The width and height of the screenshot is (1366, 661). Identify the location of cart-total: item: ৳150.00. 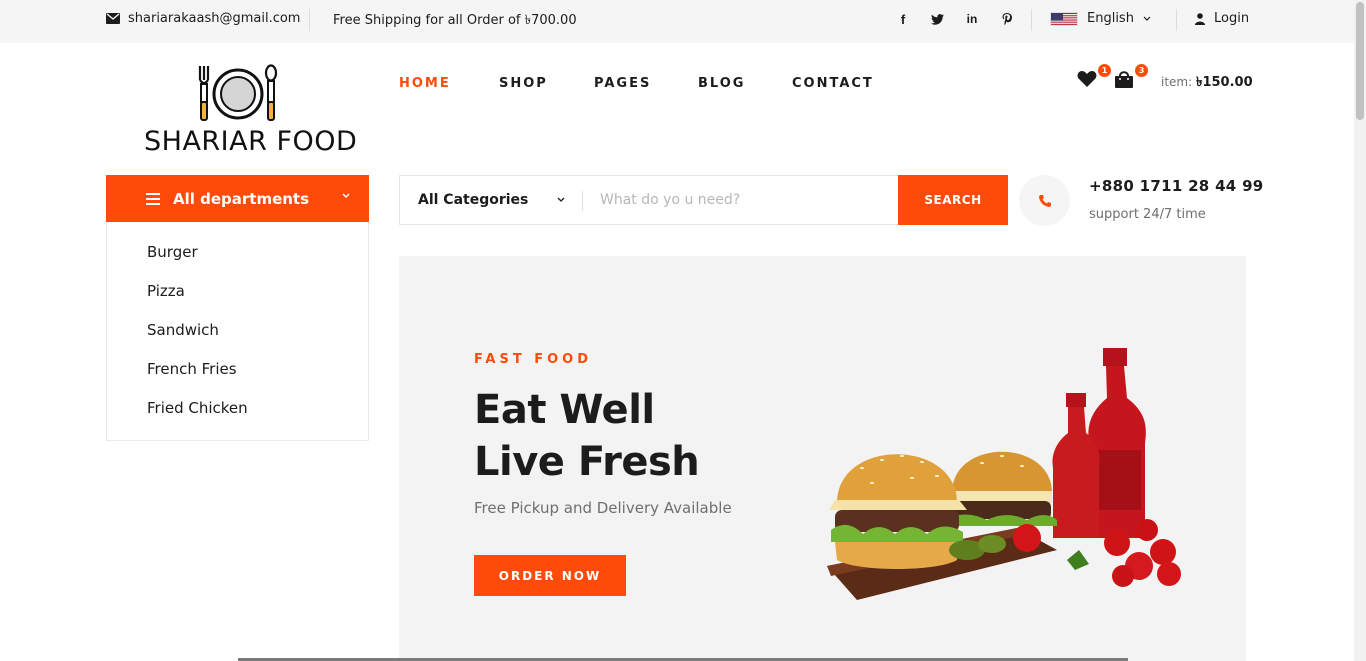
(1207, 83).